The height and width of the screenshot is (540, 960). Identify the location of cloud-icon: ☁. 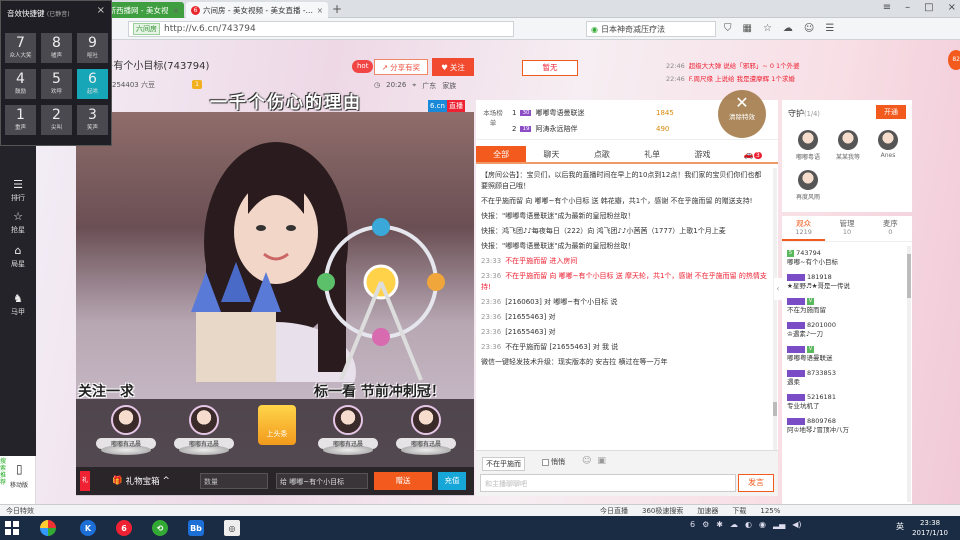
(788, 28).